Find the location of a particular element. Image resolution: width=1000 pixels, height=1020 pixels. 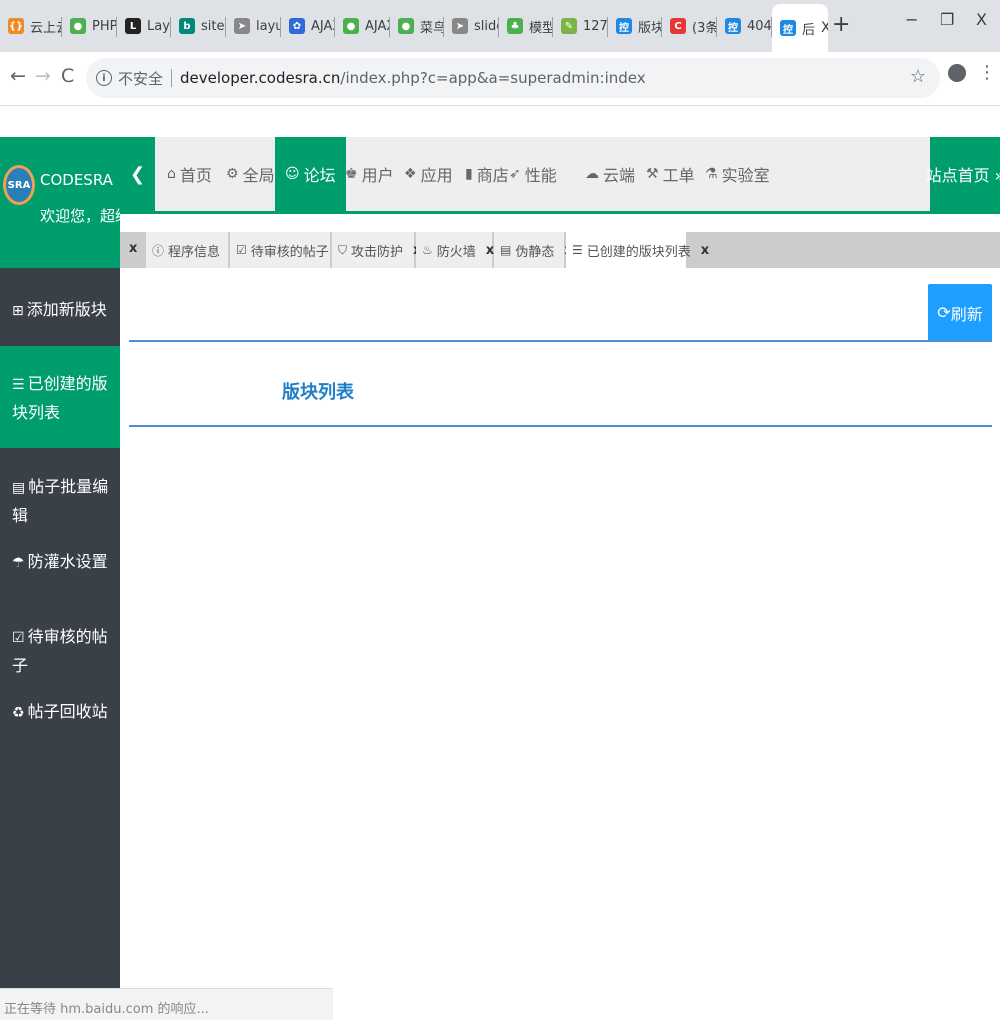

insecure-label: 不安全 is located at coordinates (141, 78).